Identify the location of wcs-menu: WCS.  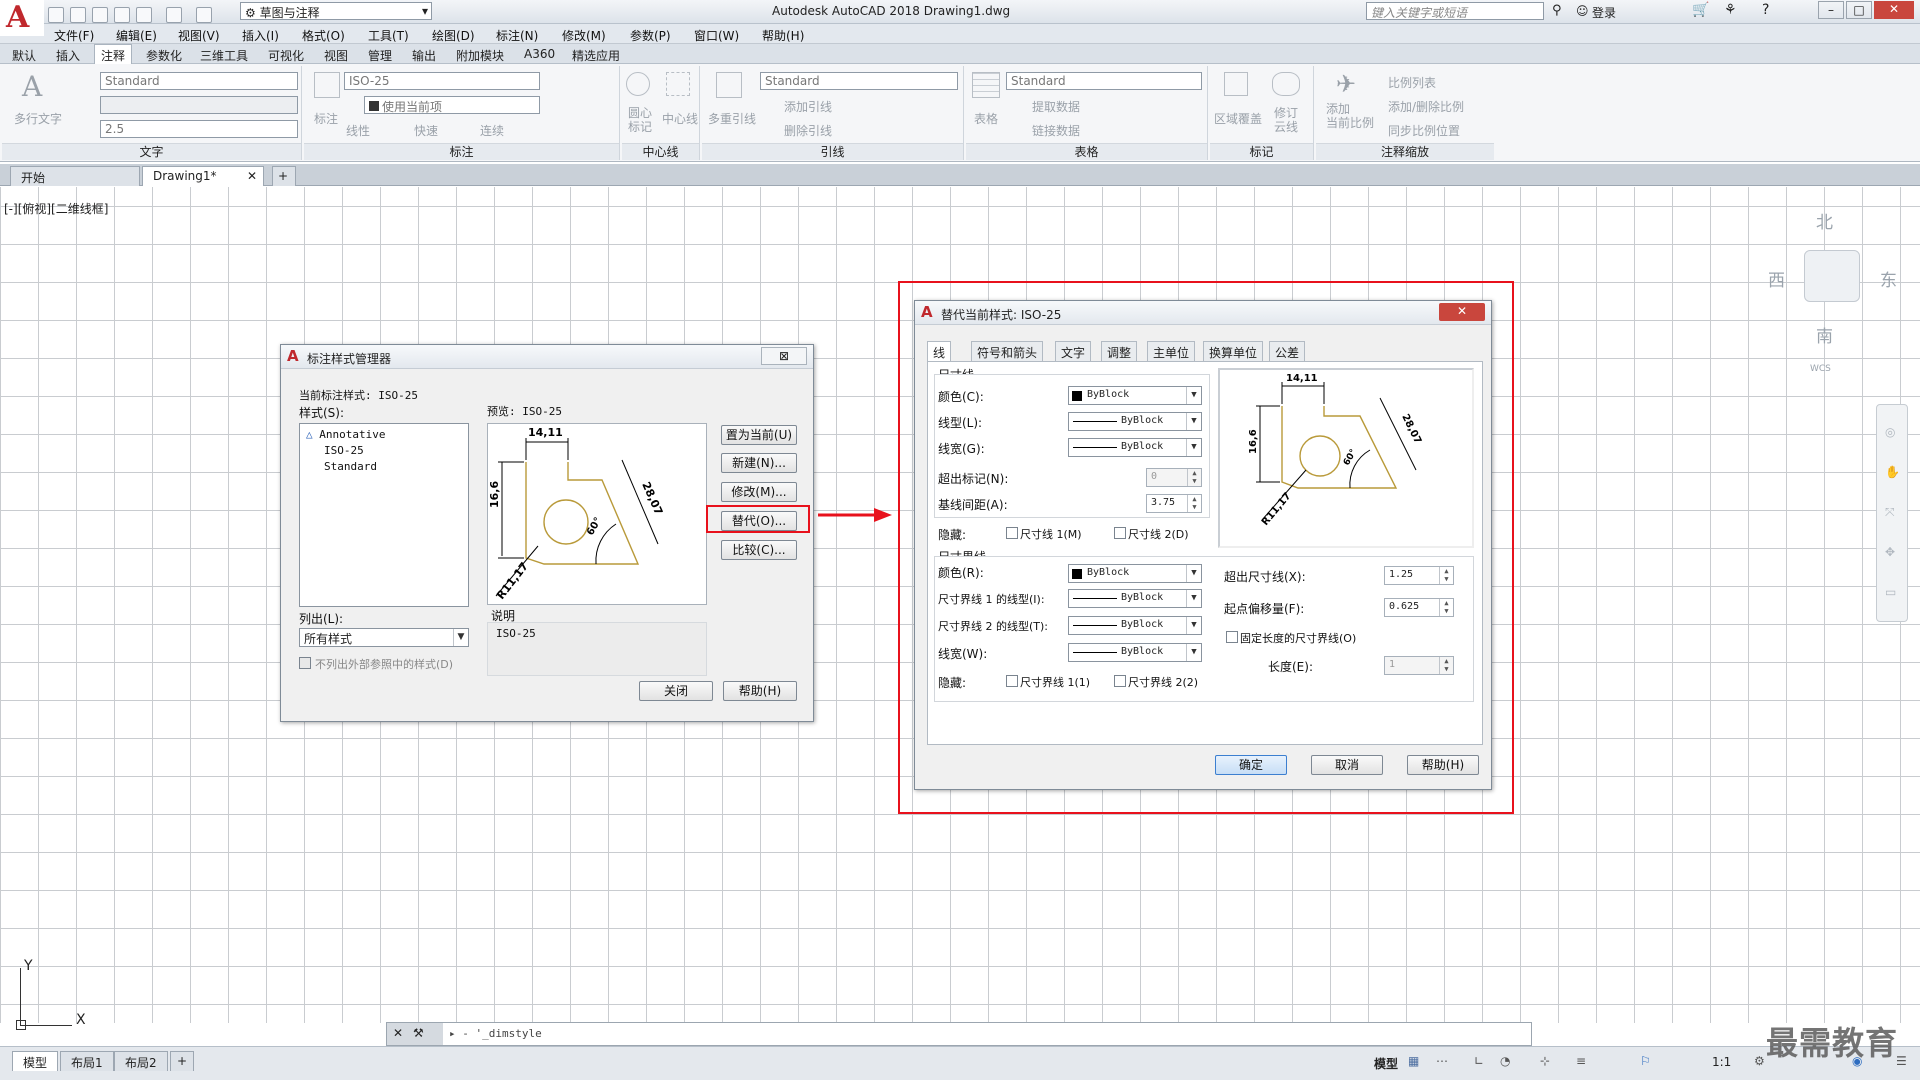
(1820, 369).